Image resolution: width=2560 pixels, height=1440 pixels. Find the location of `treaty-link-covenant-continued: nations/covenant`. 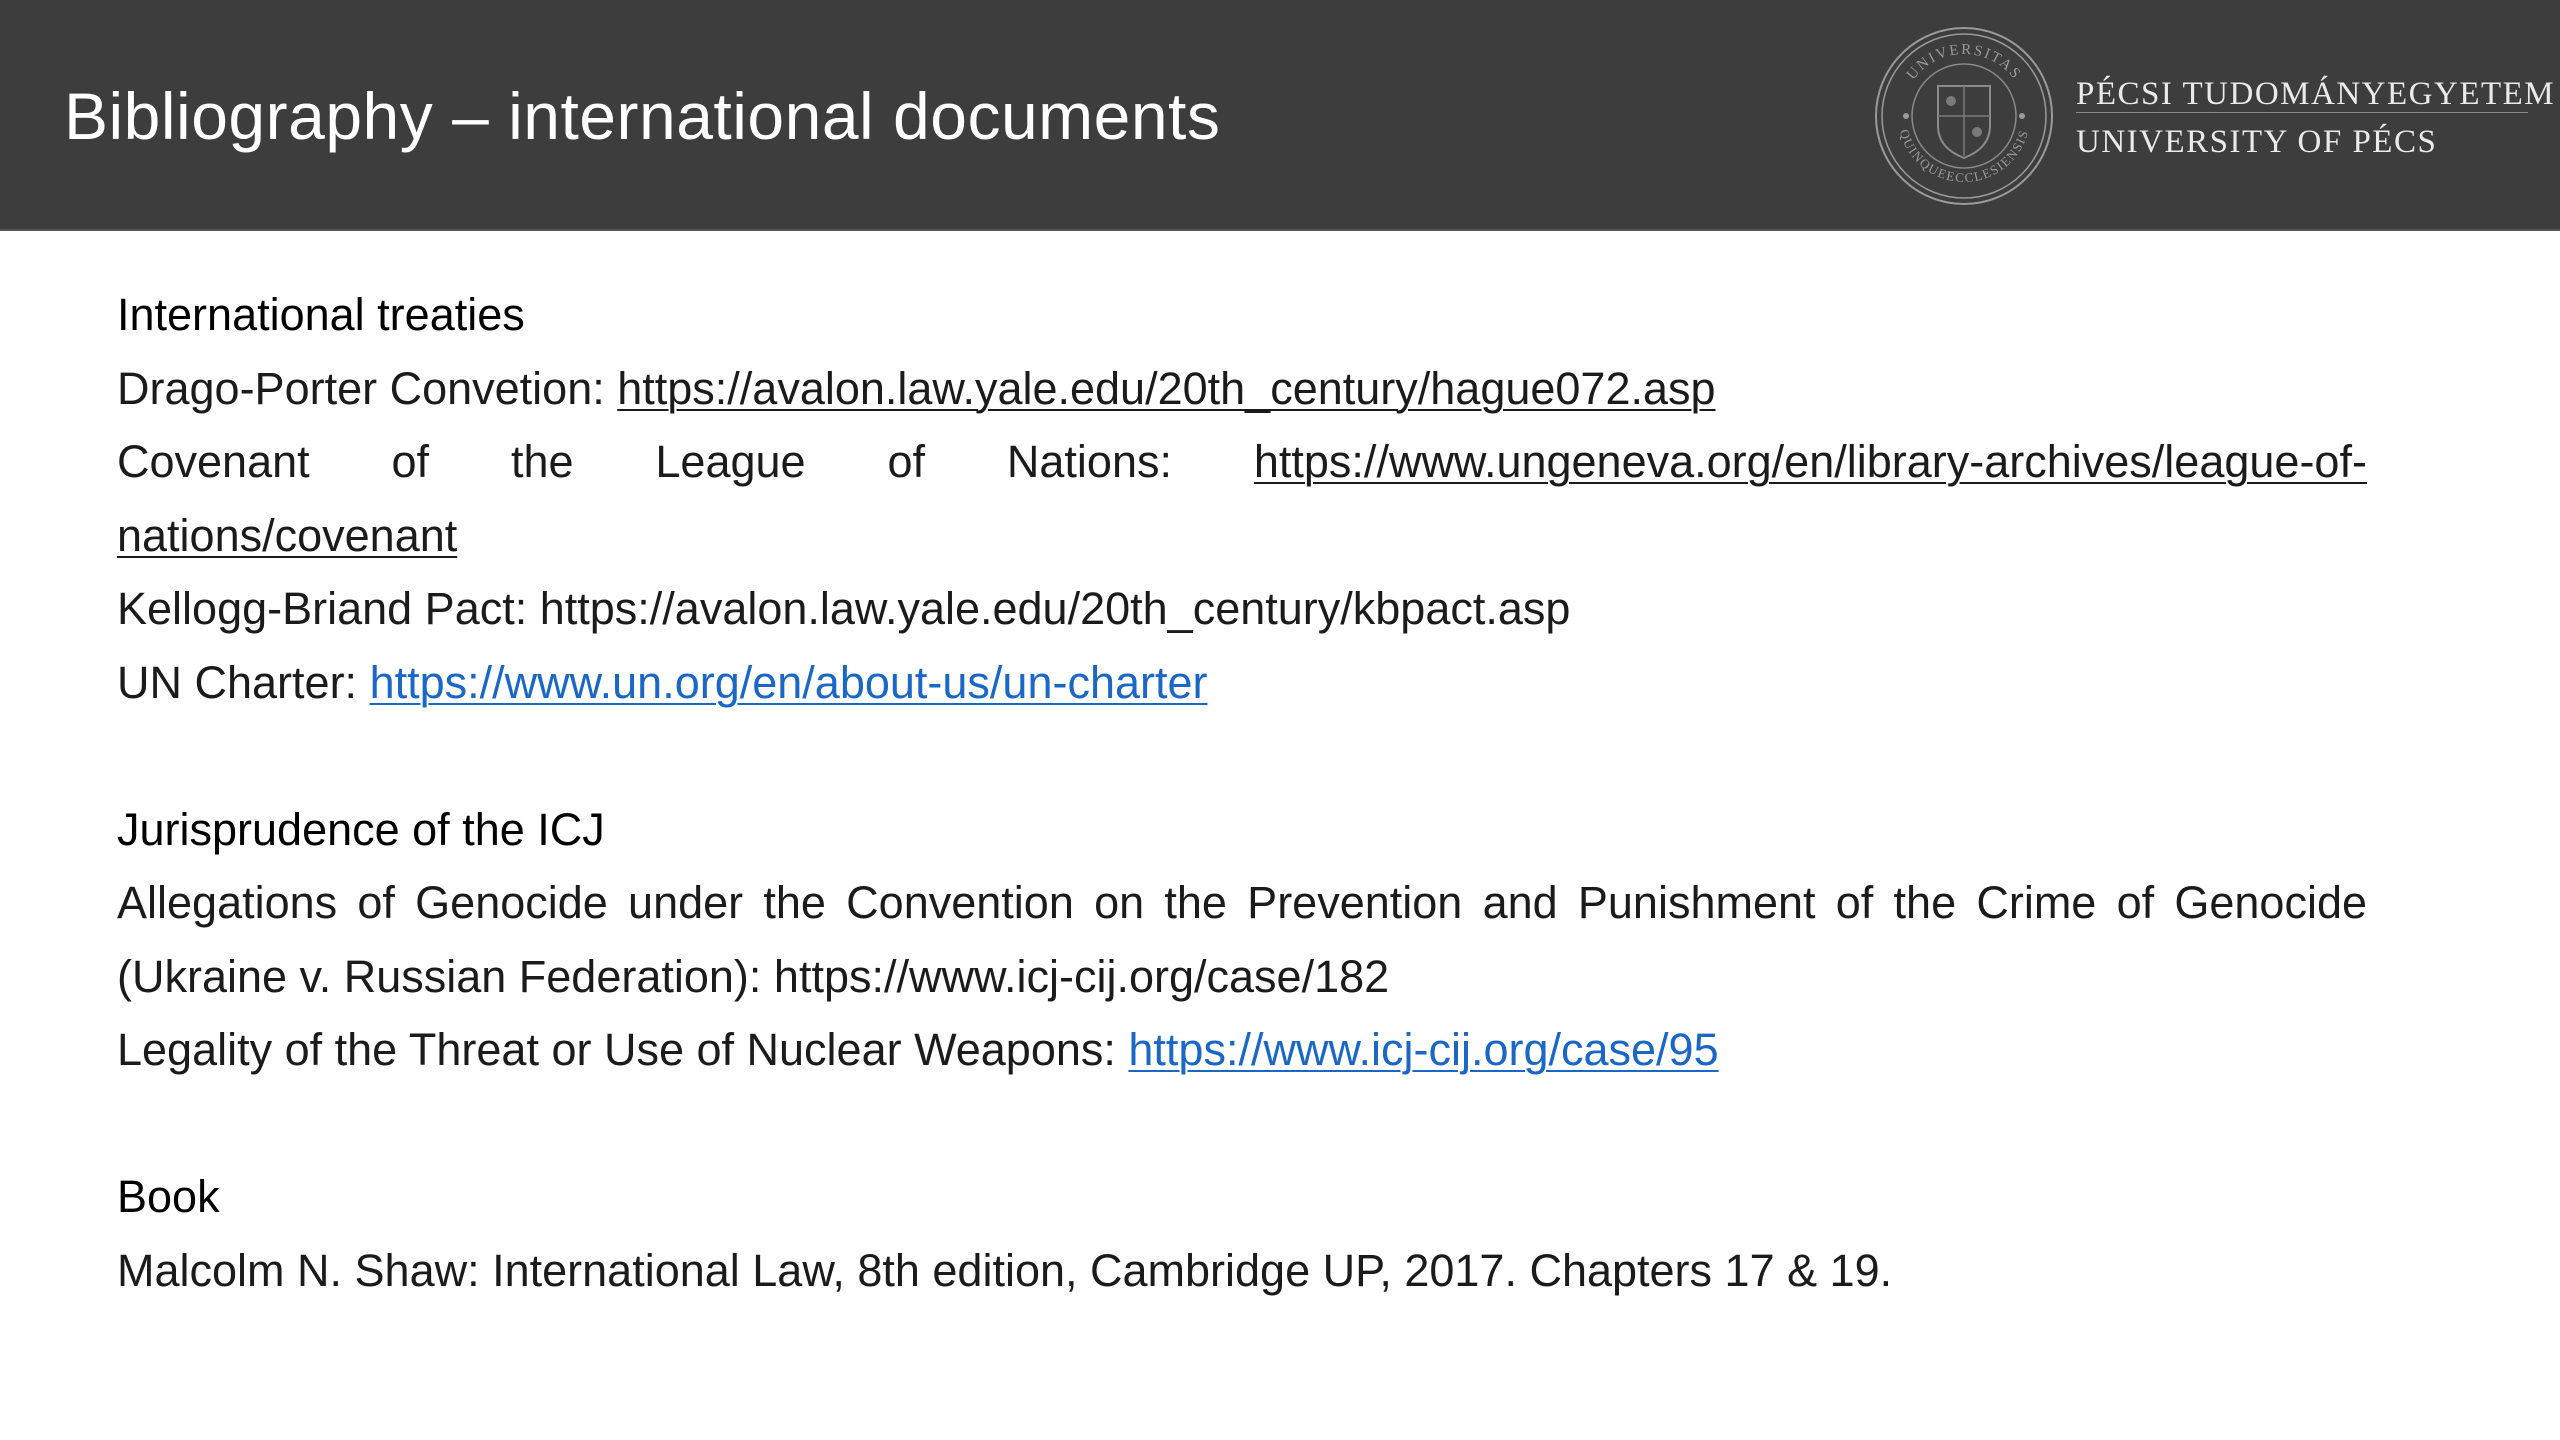

treaty-link-covenant-continued: nations/covenant is located at coordinates (287, 535).